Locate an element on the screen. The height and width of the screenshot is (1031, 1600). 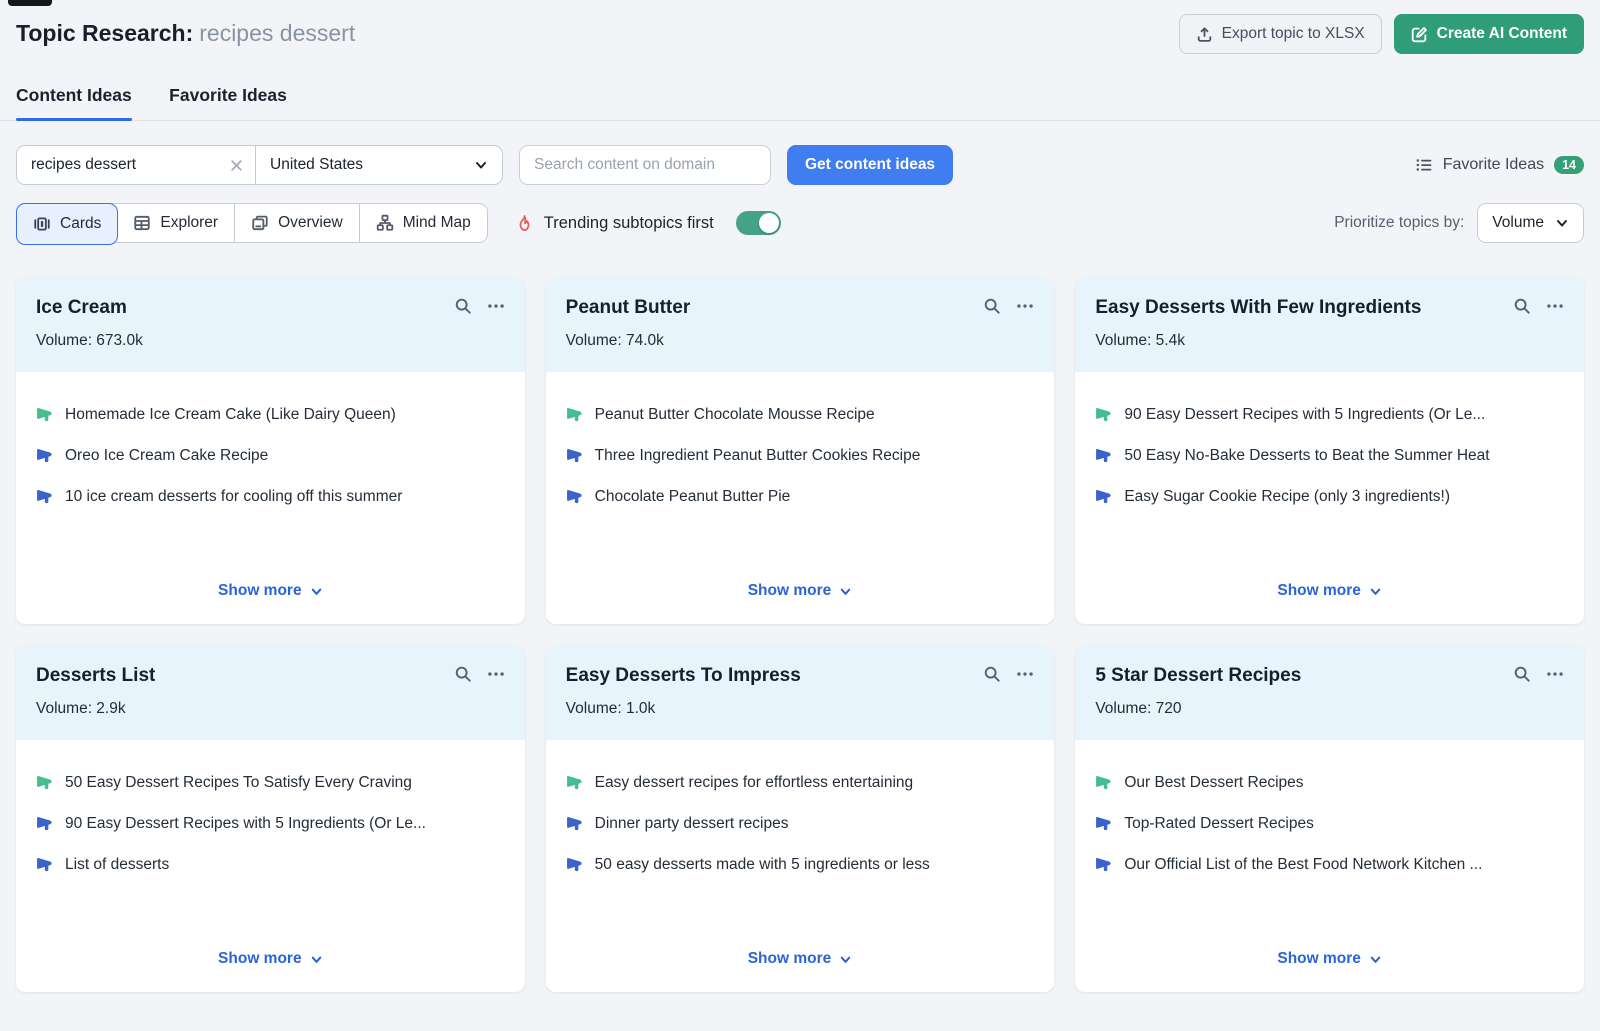
card-title: 5 Star Dessert Recipes is located at coordinates (1198, 675).